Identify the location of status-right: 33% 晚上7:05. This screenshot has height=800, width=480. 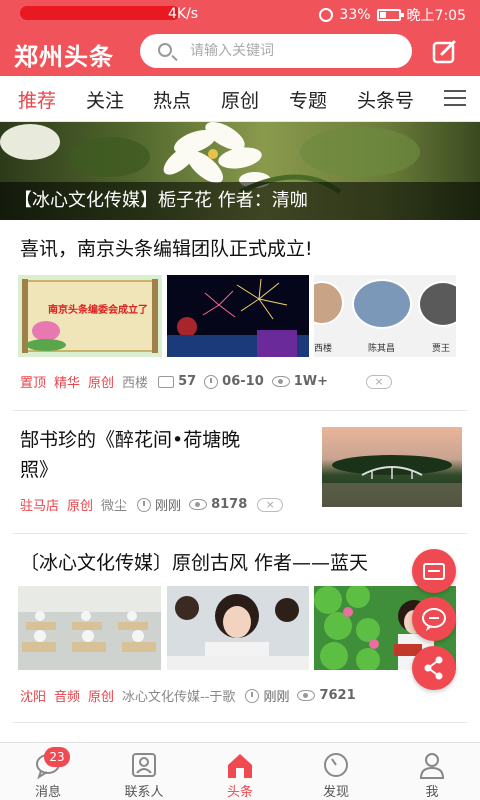
(392, 15).